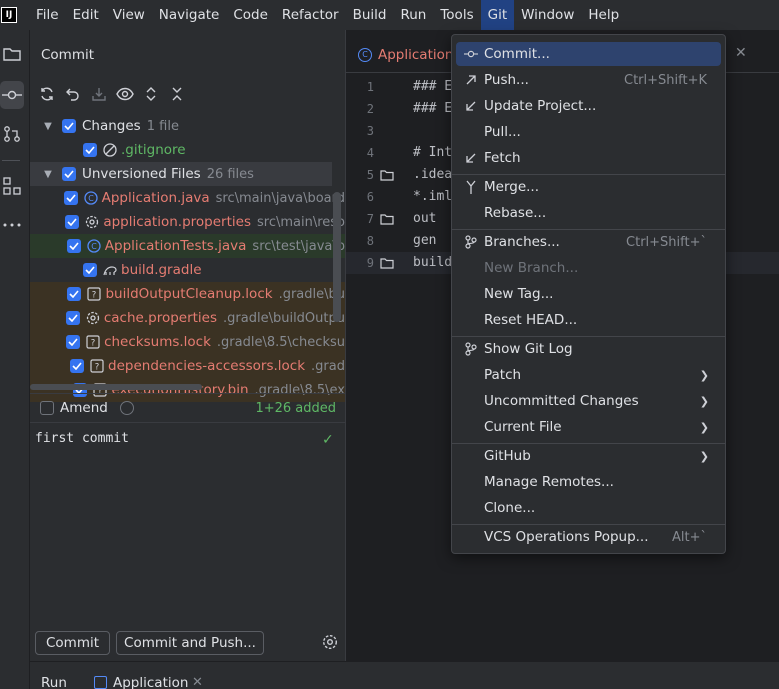  I want to click on file-row: C Application.java src\main\java\board, so click(187, 198).